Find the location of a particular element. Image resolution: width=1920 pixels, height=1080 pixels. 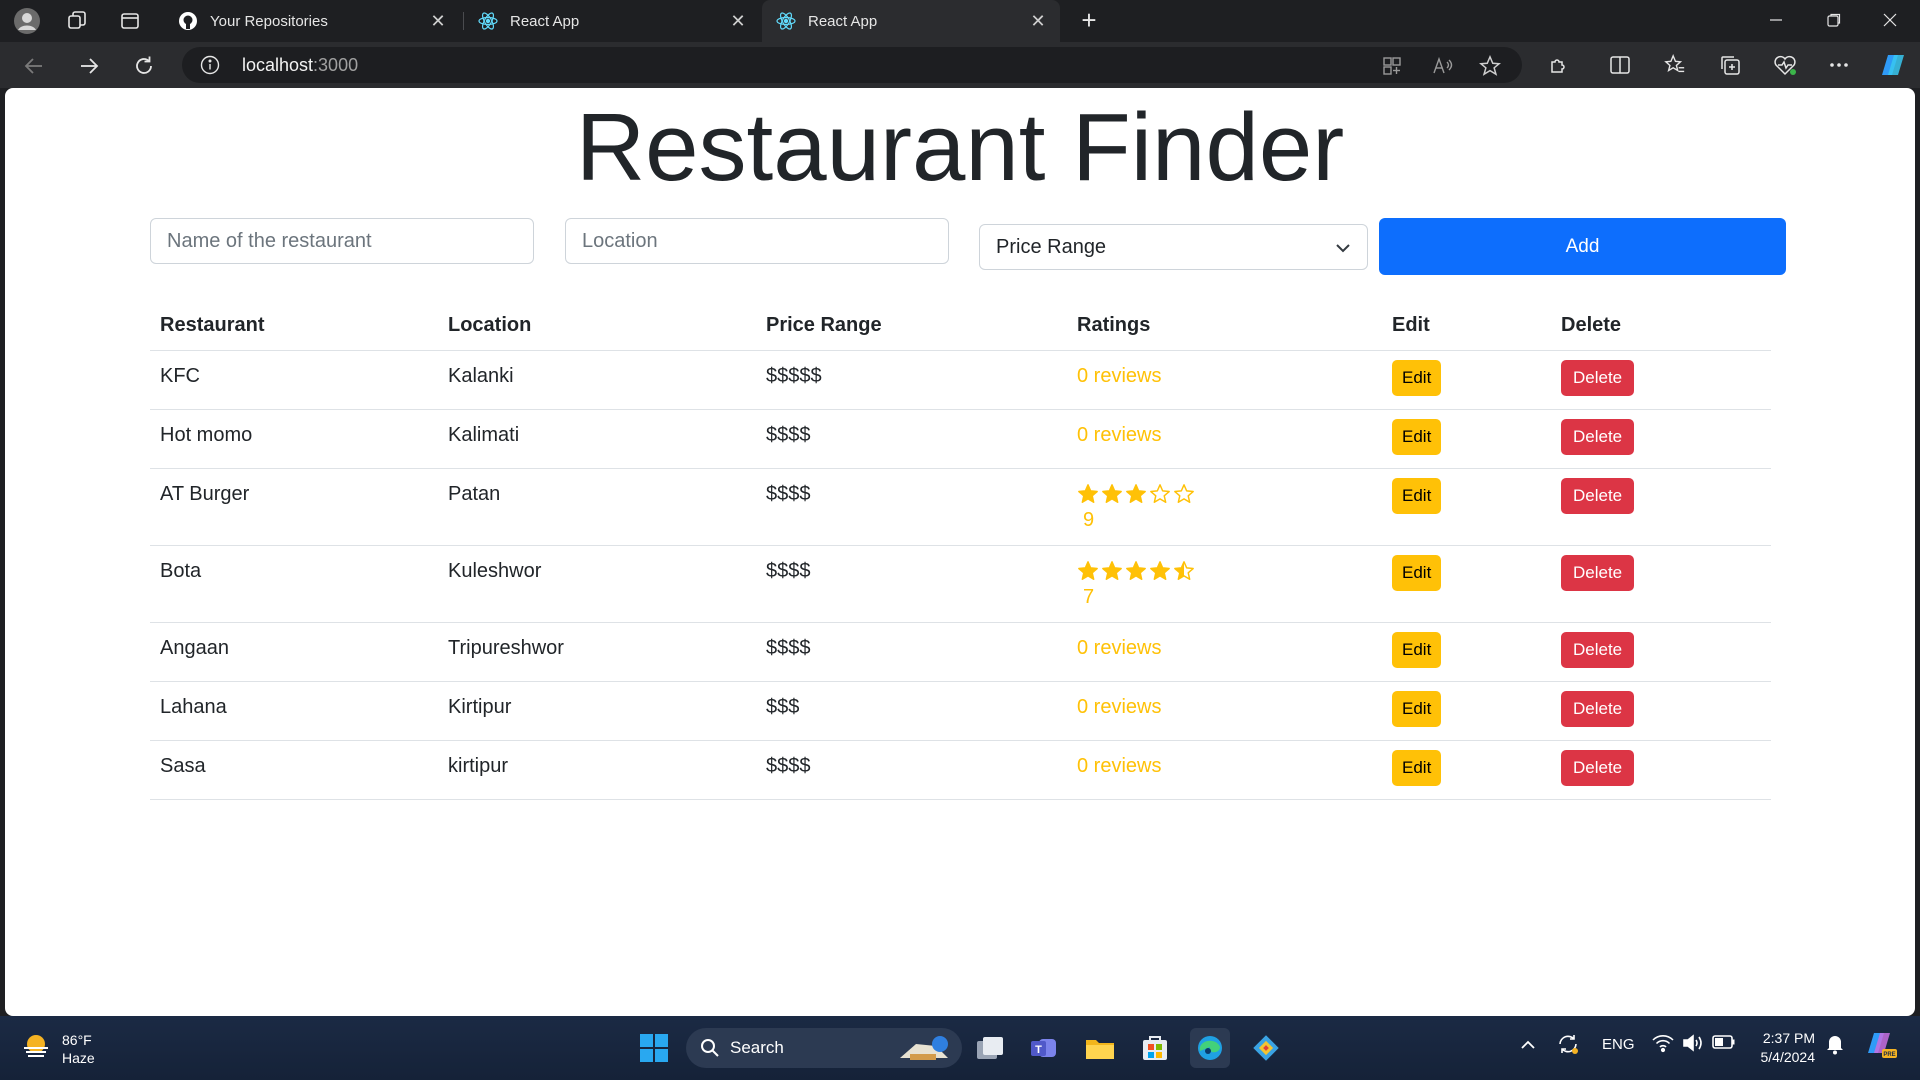

sync-icon is located at coordinates (1568, 1046).